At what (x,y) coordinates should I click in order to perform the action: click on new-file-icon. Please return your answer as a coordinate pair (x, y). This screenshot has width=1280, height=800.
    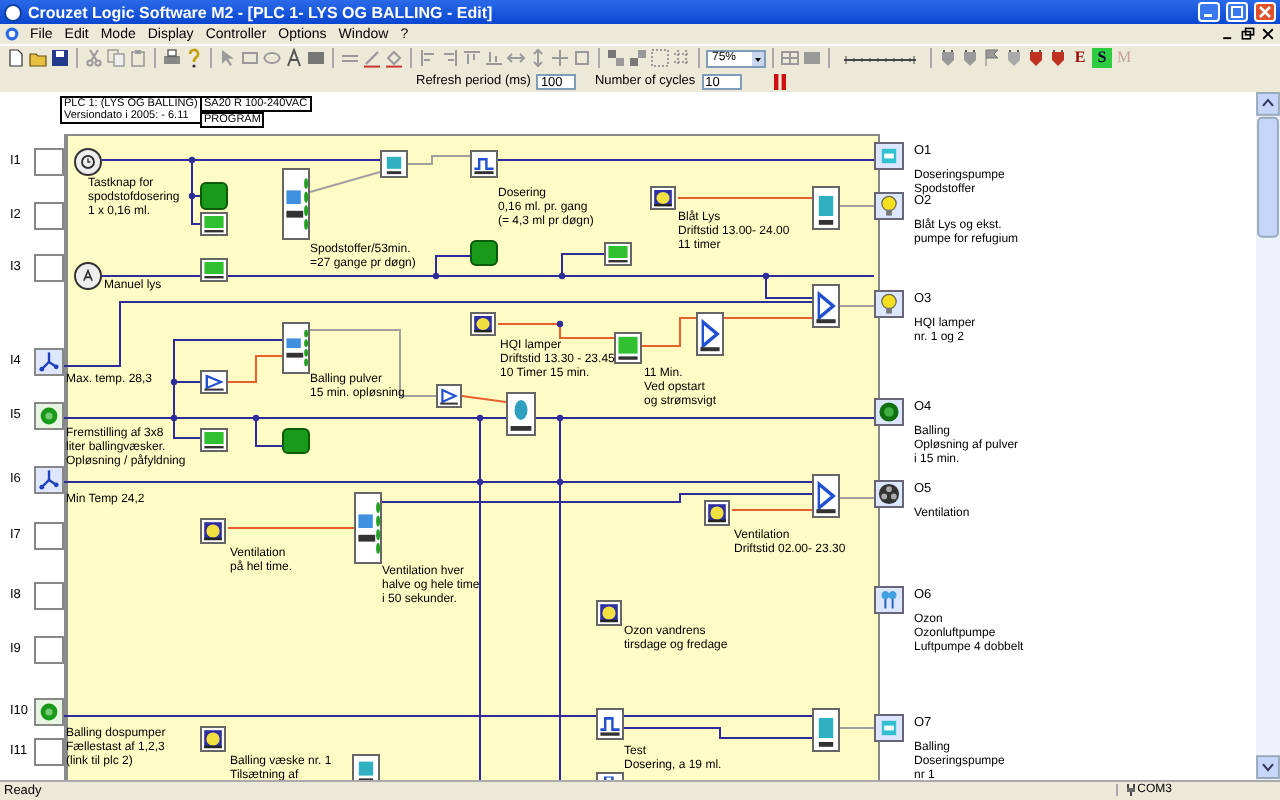
    Looking at the image, I should click on (16, 58).